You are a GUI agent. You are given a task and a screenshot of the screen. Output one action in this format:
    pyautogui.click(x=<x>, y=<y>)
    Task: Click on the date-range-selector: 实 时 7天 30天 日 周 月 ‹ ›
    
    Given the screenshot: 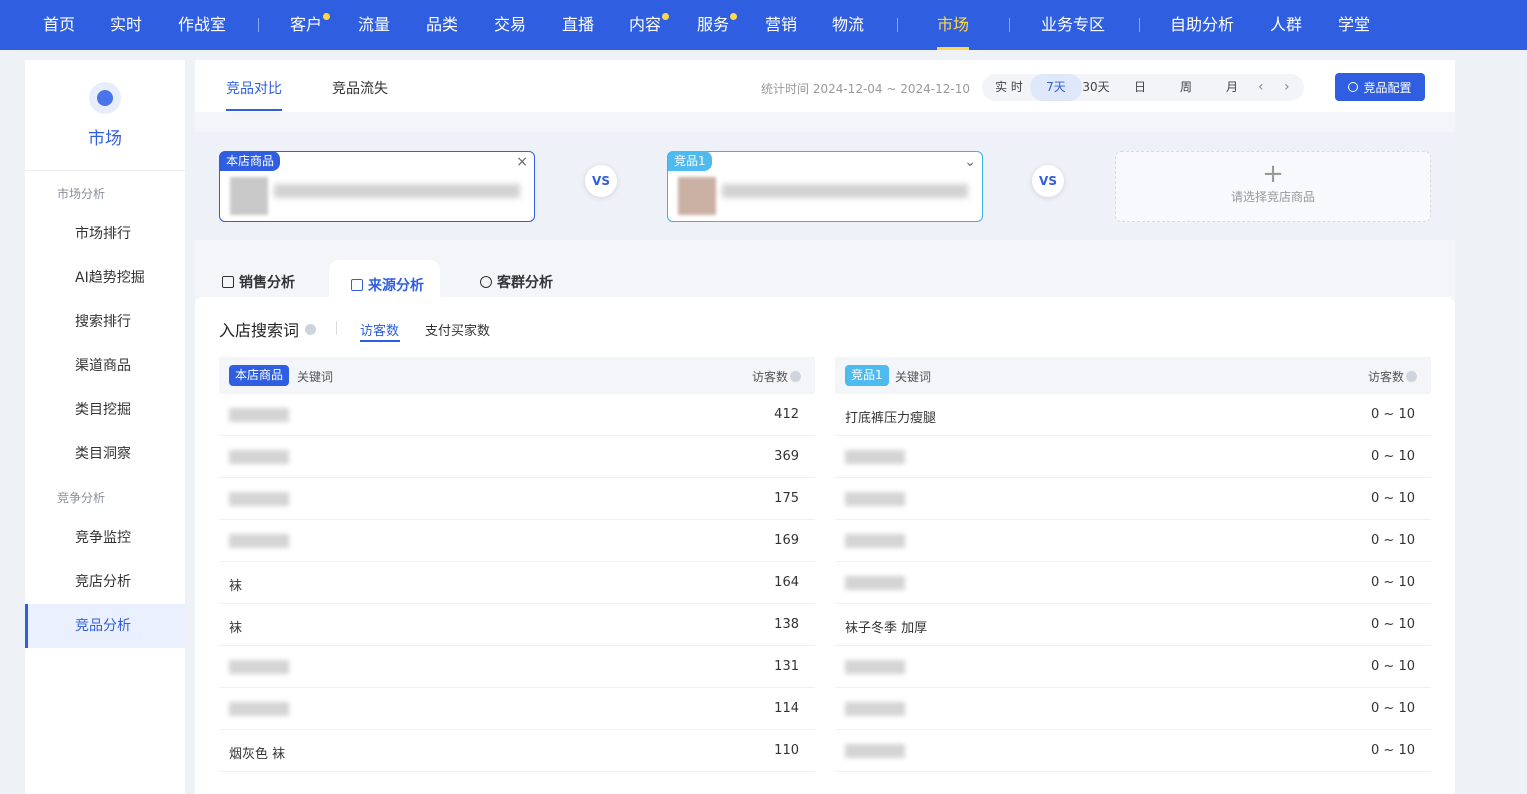 What is the action you would take?
    pyautogui.click(x=1143, y=87)
    